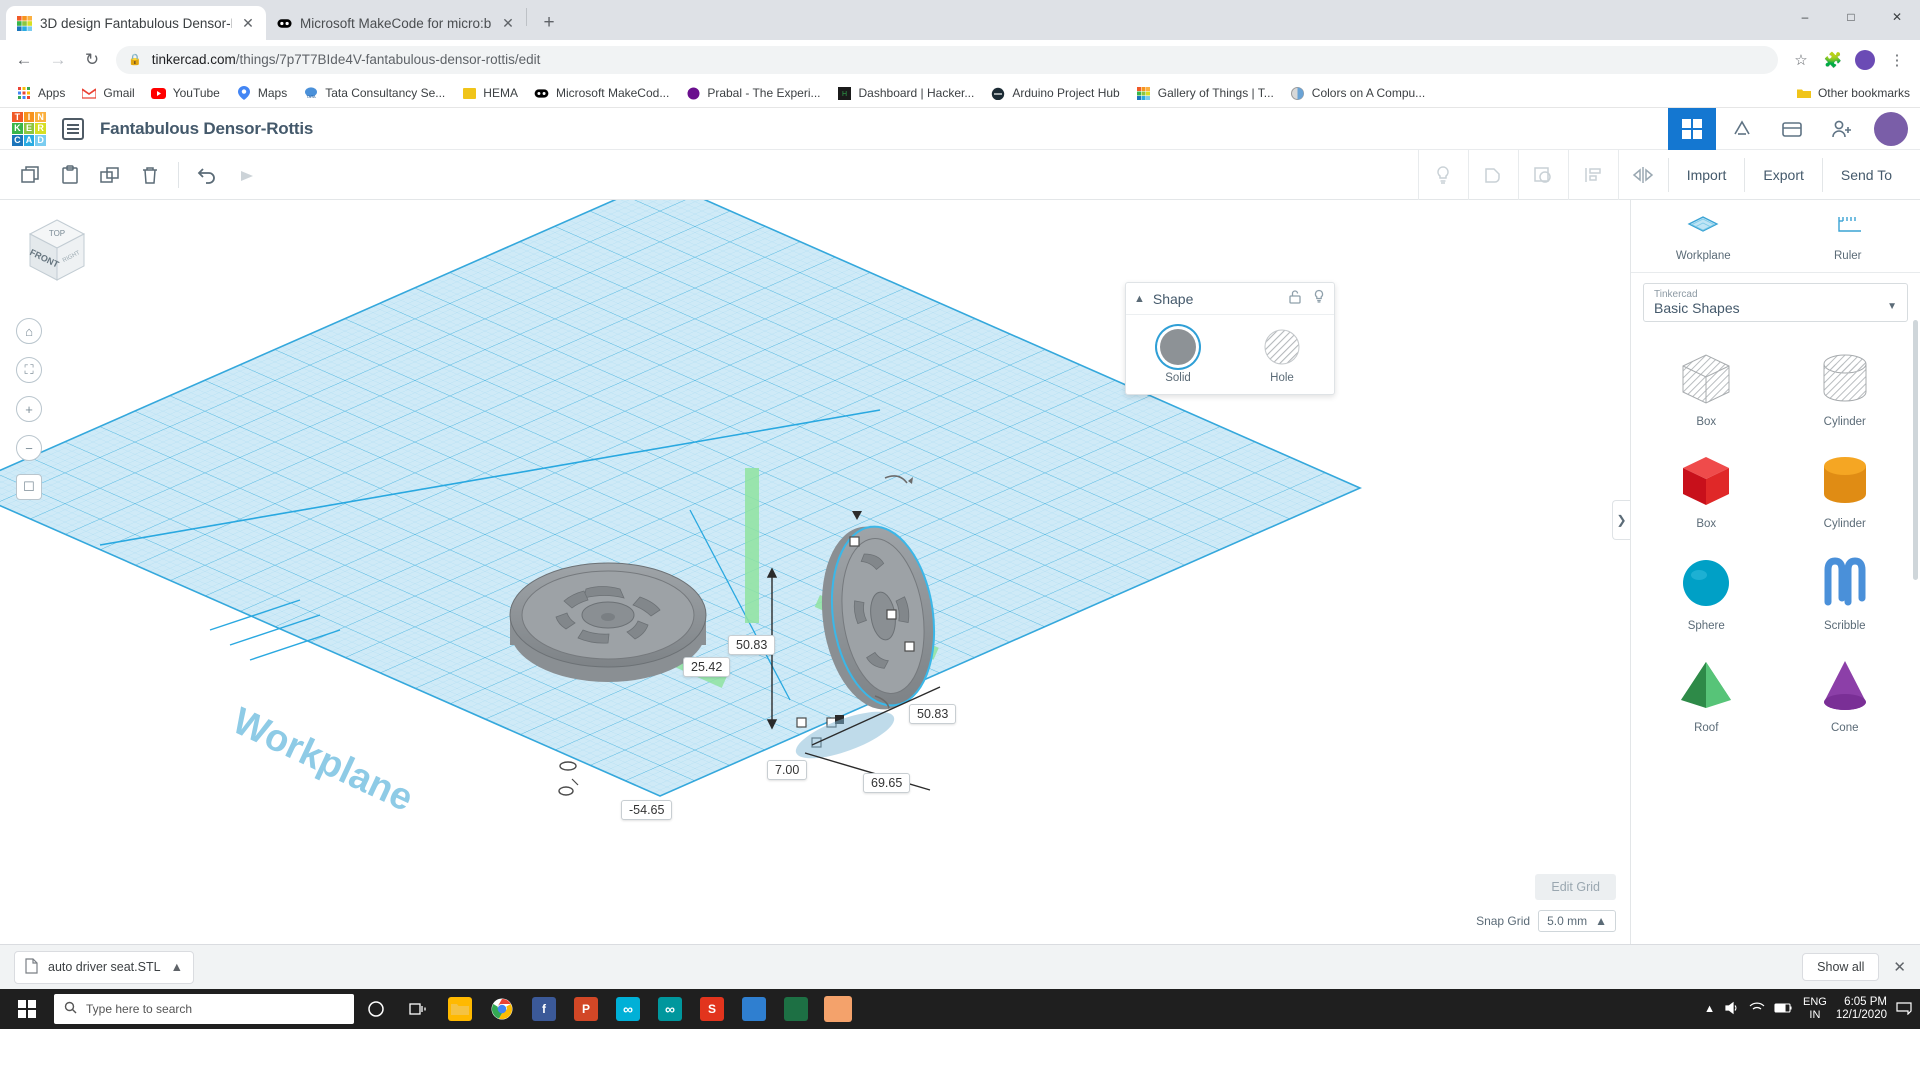  I want to click on panel-scrollbar, so click(1915, 450).